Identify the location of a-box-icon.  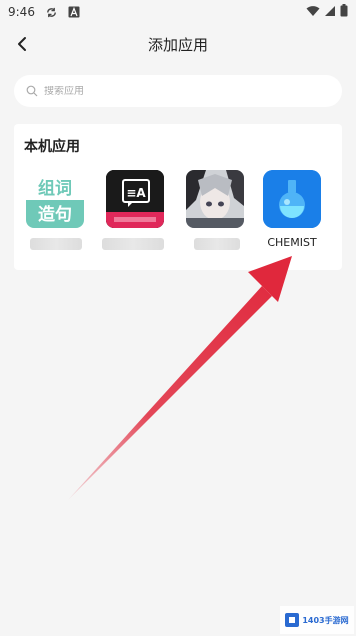
(74, 12).